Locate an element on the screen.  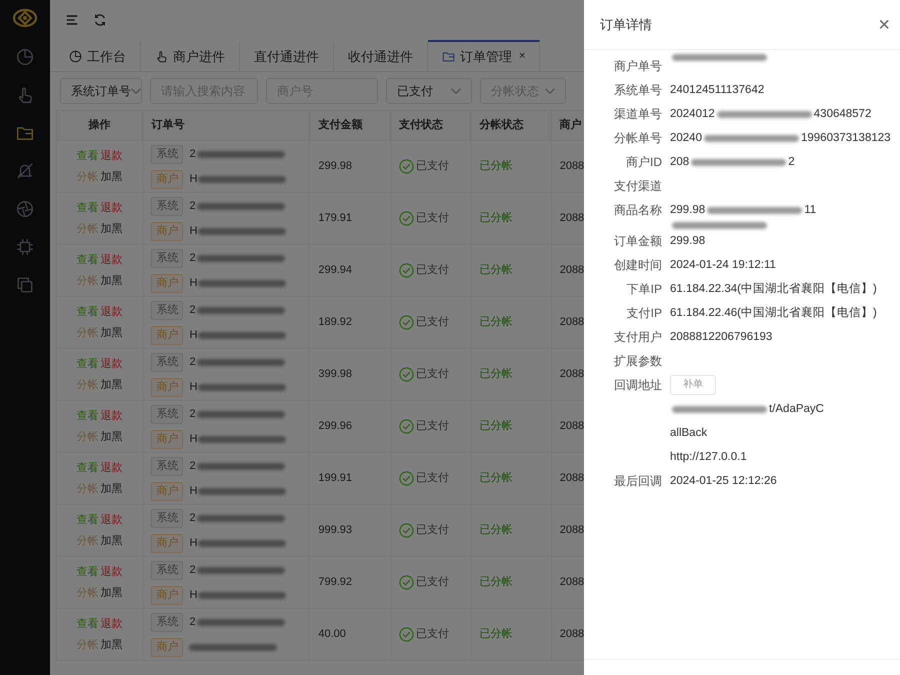
refresh-icon is located at coordinates (100, 20).